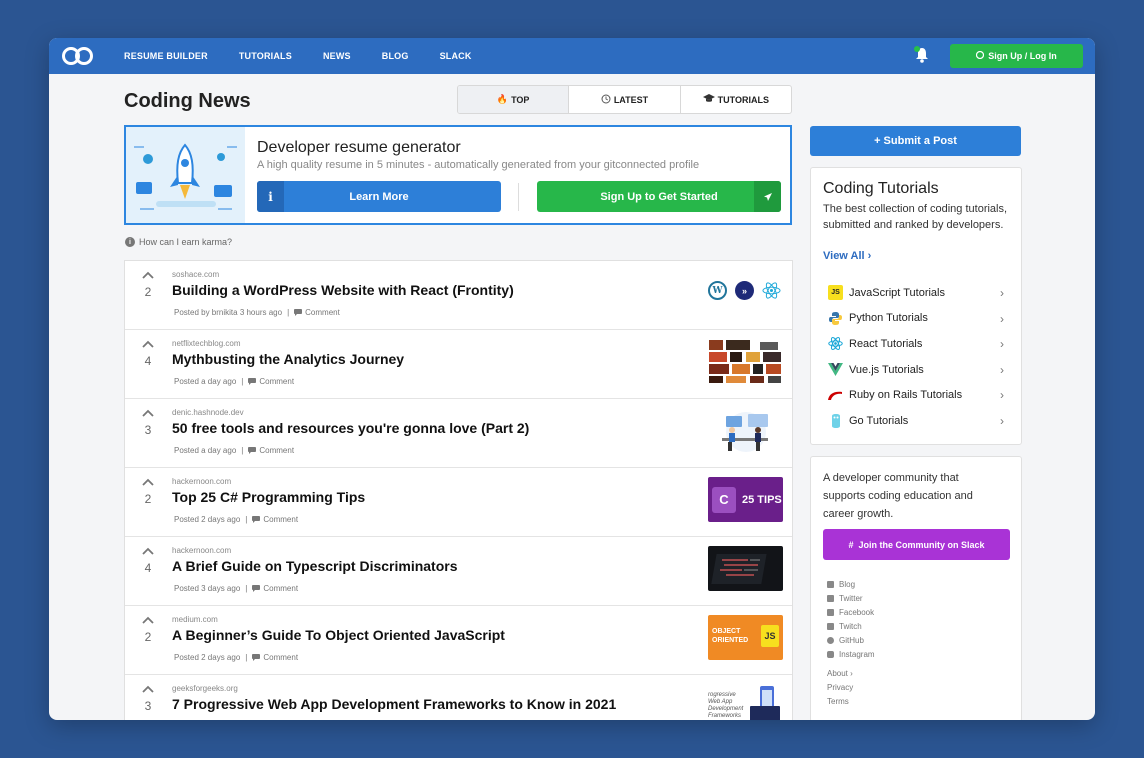 The height and width of the screenshot is (758, 1144). Describe the element at coordinates (840, 704) in the screenshot. I see `footer-link-terms: Terms` at that location.